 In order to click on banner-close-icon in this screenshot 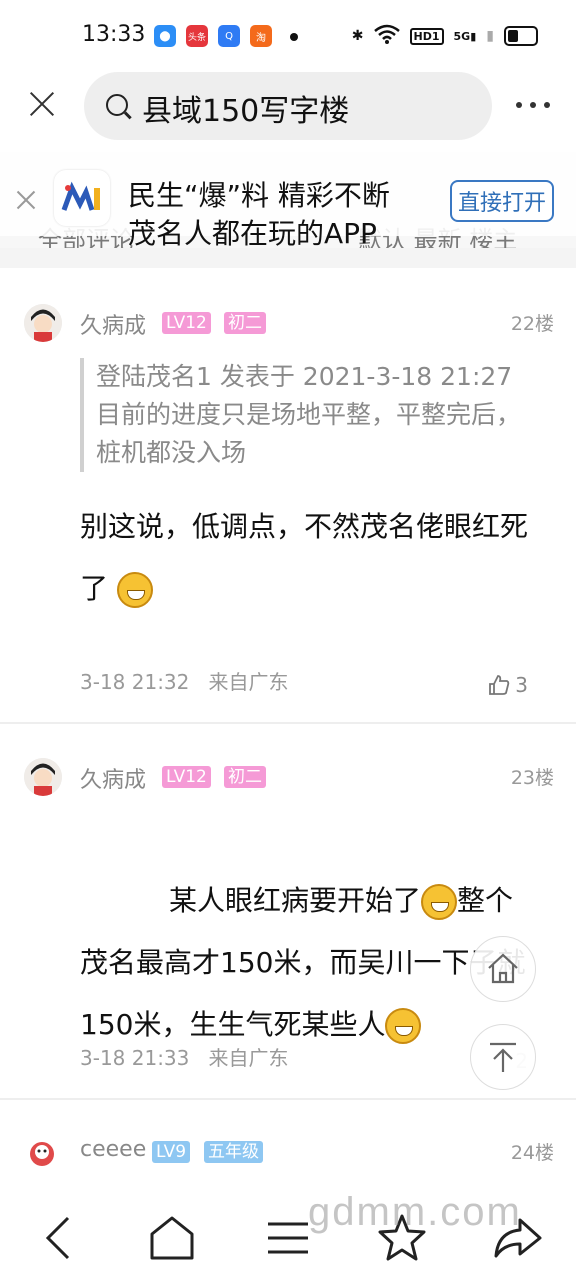, I will do `click(26, 200)`.